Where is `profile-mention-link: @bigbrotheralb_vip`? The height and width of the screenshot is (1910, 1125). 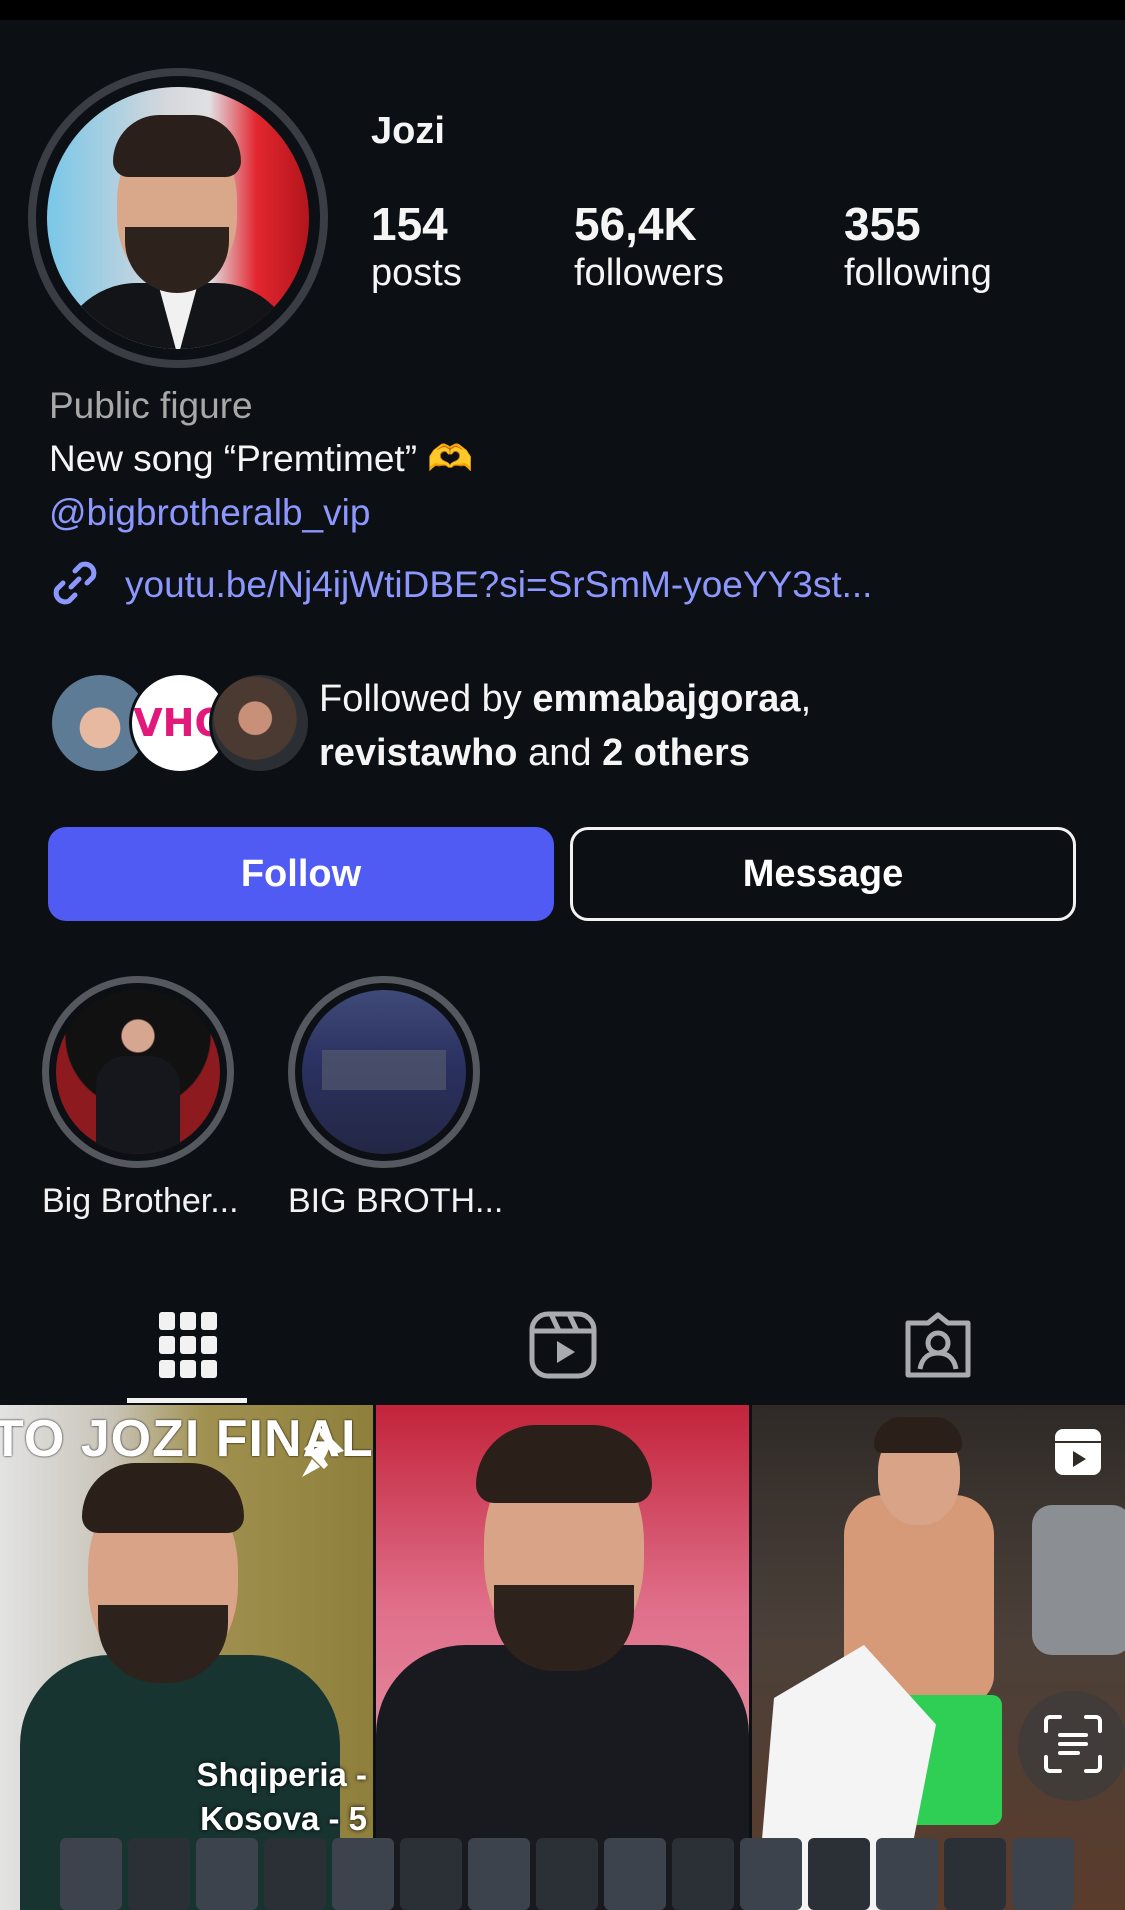 profile-mention-link: @bigbrotheralb_vip is located at coordinates (209, 513).